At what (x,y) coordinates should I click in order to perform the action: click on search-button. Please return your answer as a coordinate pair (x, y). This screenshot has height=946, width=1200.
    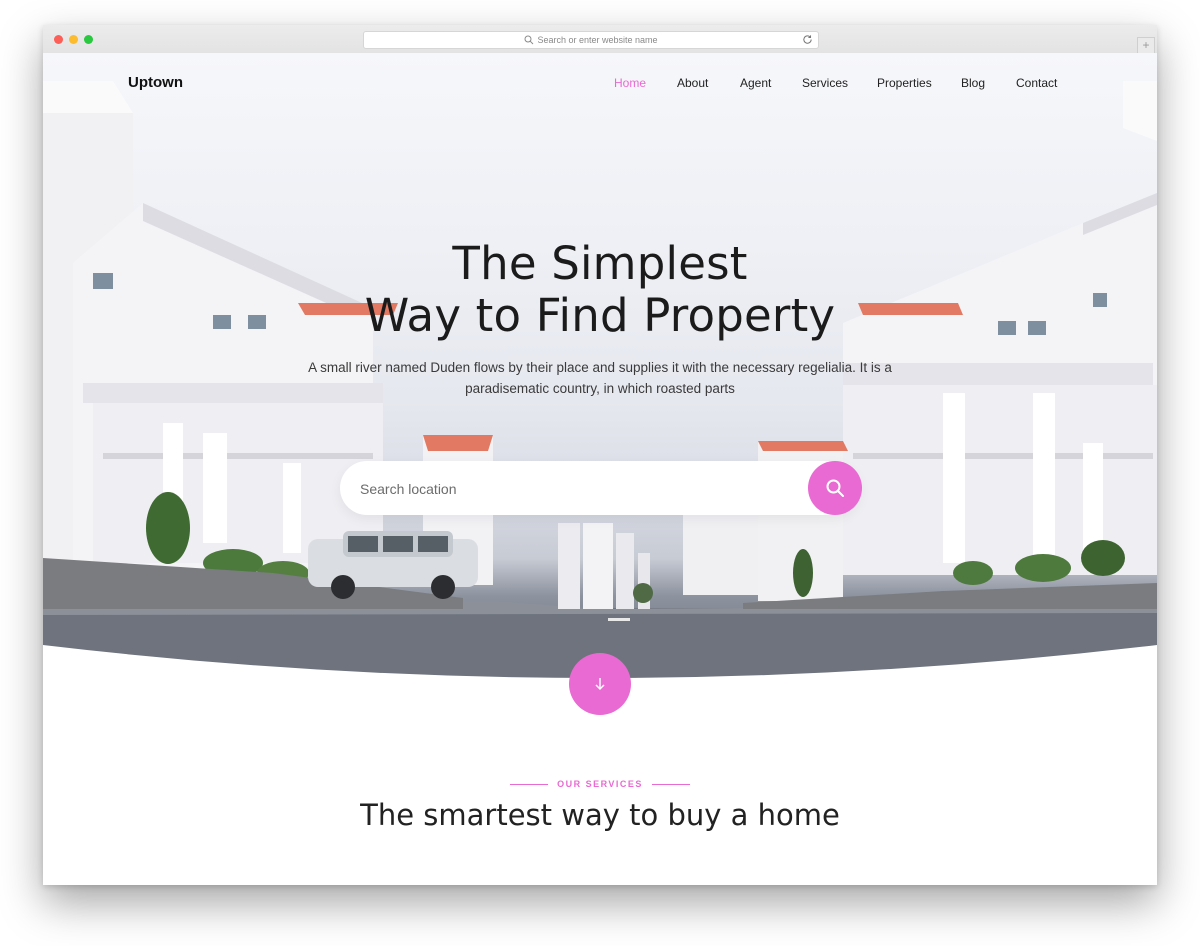
    Looking at the image, I should click on (835, 488).